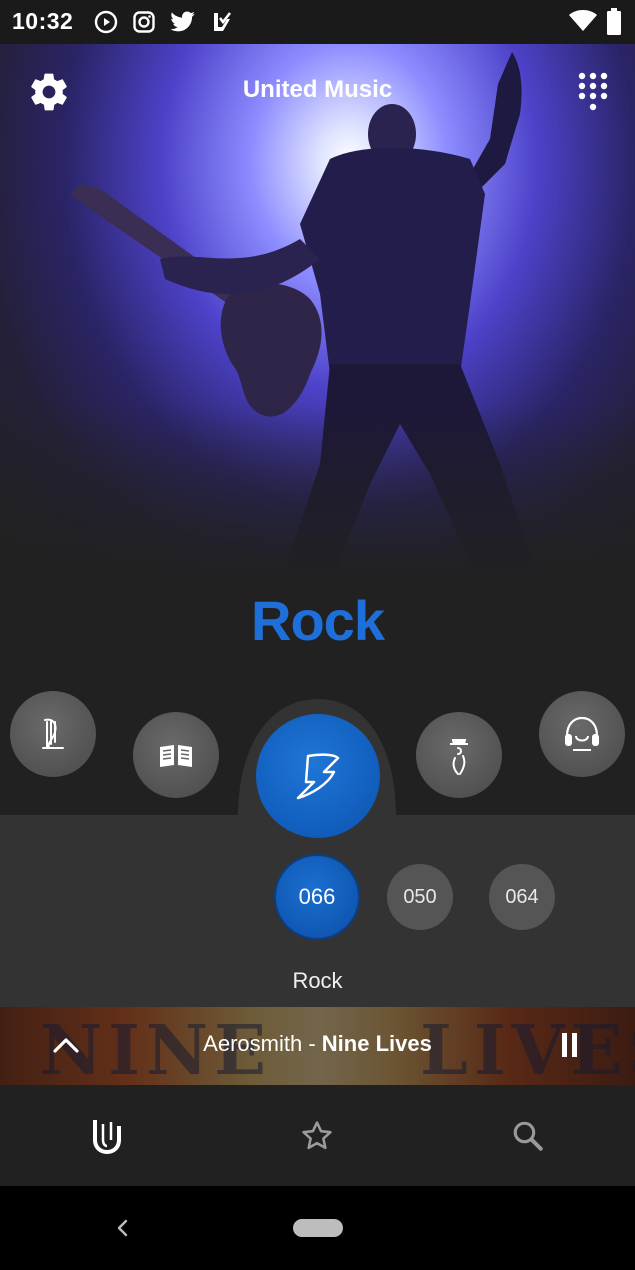  I want to click on category-button-rock, so click(318, 776).